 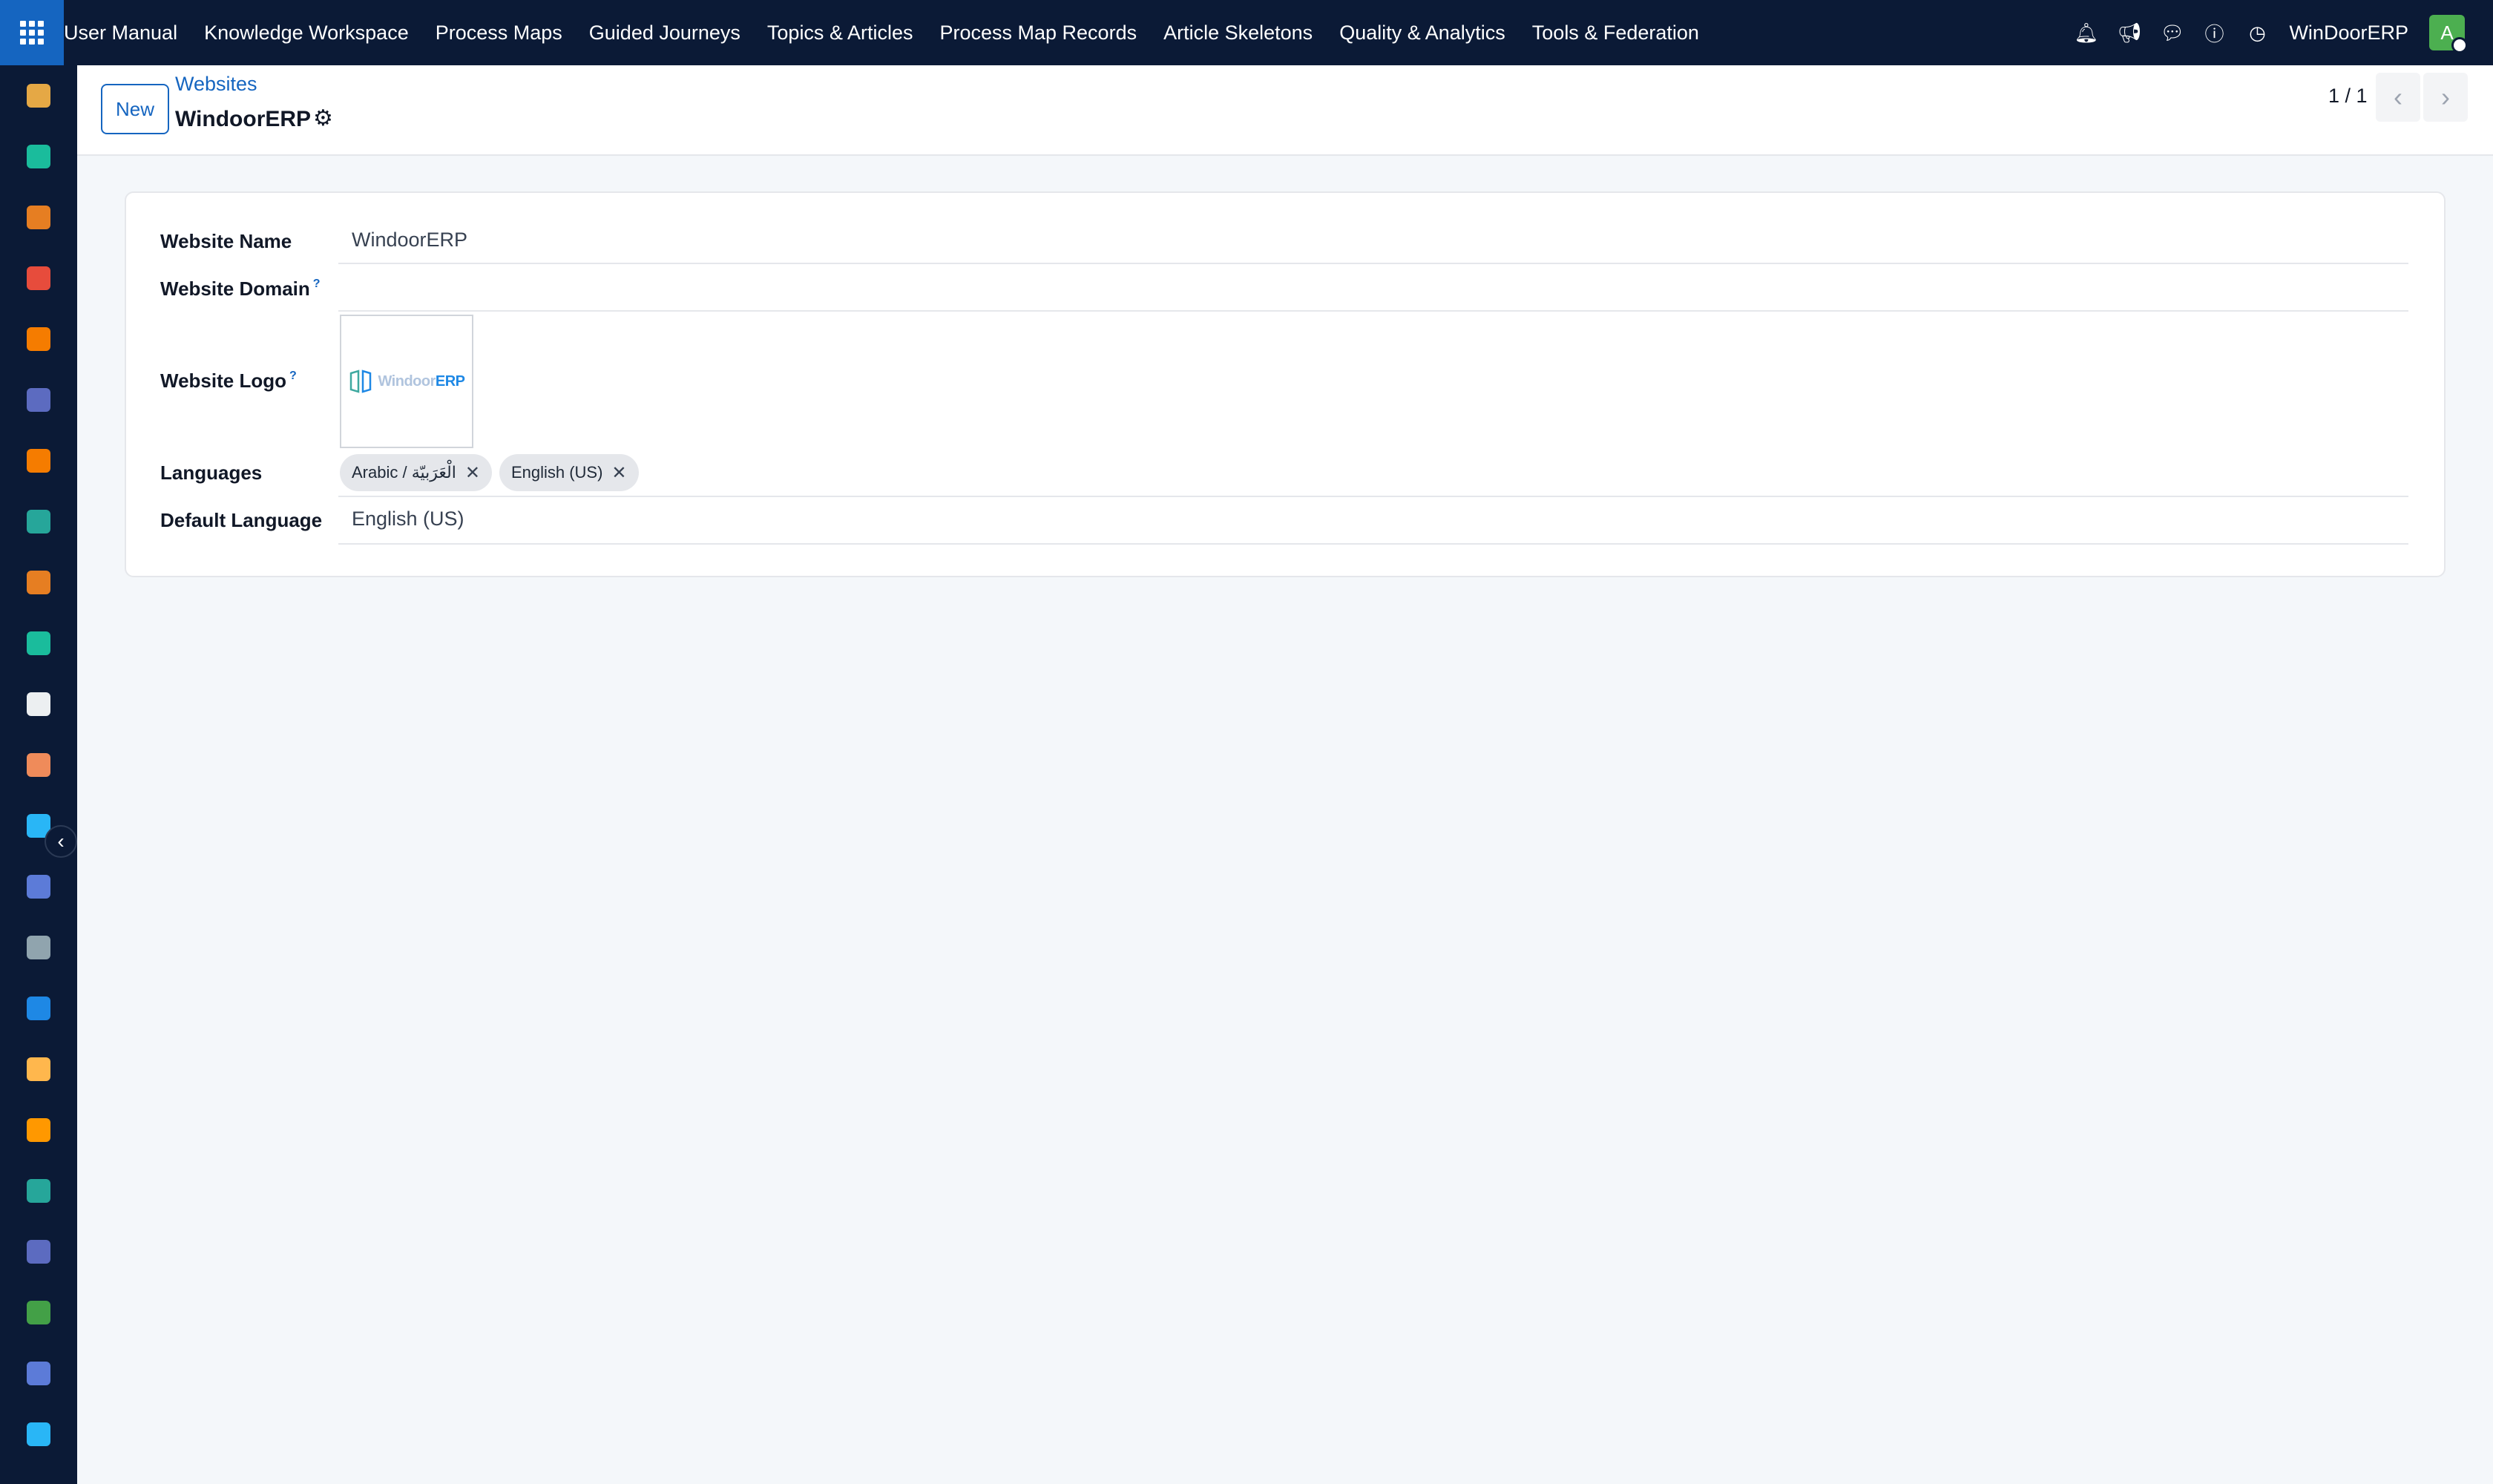 What do you see at coordinates (2214, 33) in the screenshot?
I see `help-icon: ⓘ` at bounding box center [2214, 33].